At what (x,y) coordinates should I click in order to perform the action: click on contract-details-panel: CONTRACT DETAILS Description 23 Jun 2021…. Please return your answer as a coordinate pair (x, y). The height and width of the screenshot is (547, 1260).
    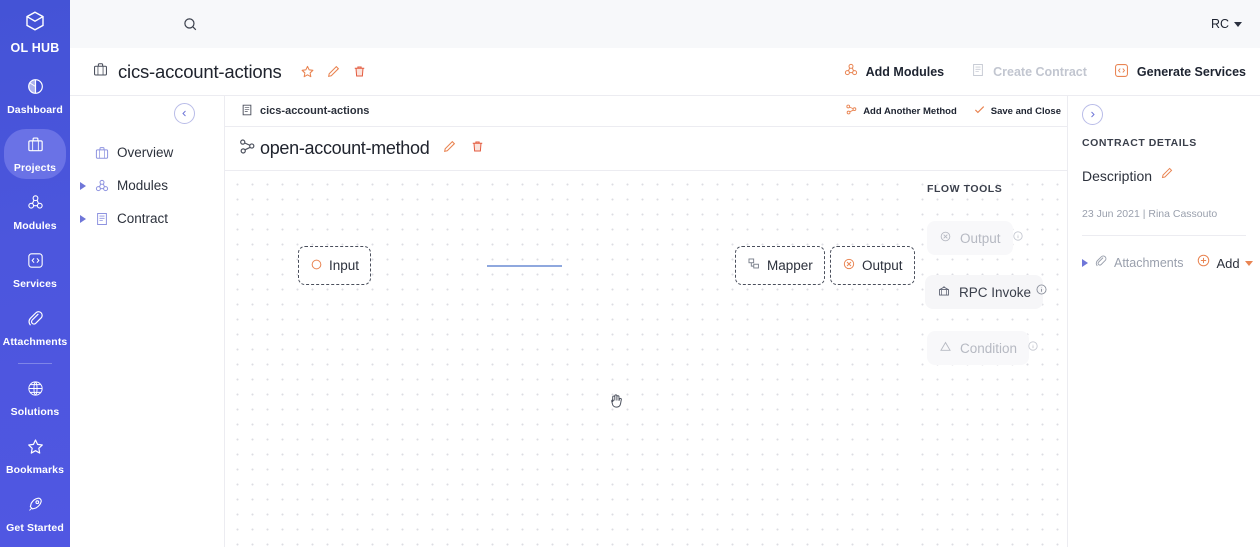
    Looking at the image, I should click on (1164, 321).